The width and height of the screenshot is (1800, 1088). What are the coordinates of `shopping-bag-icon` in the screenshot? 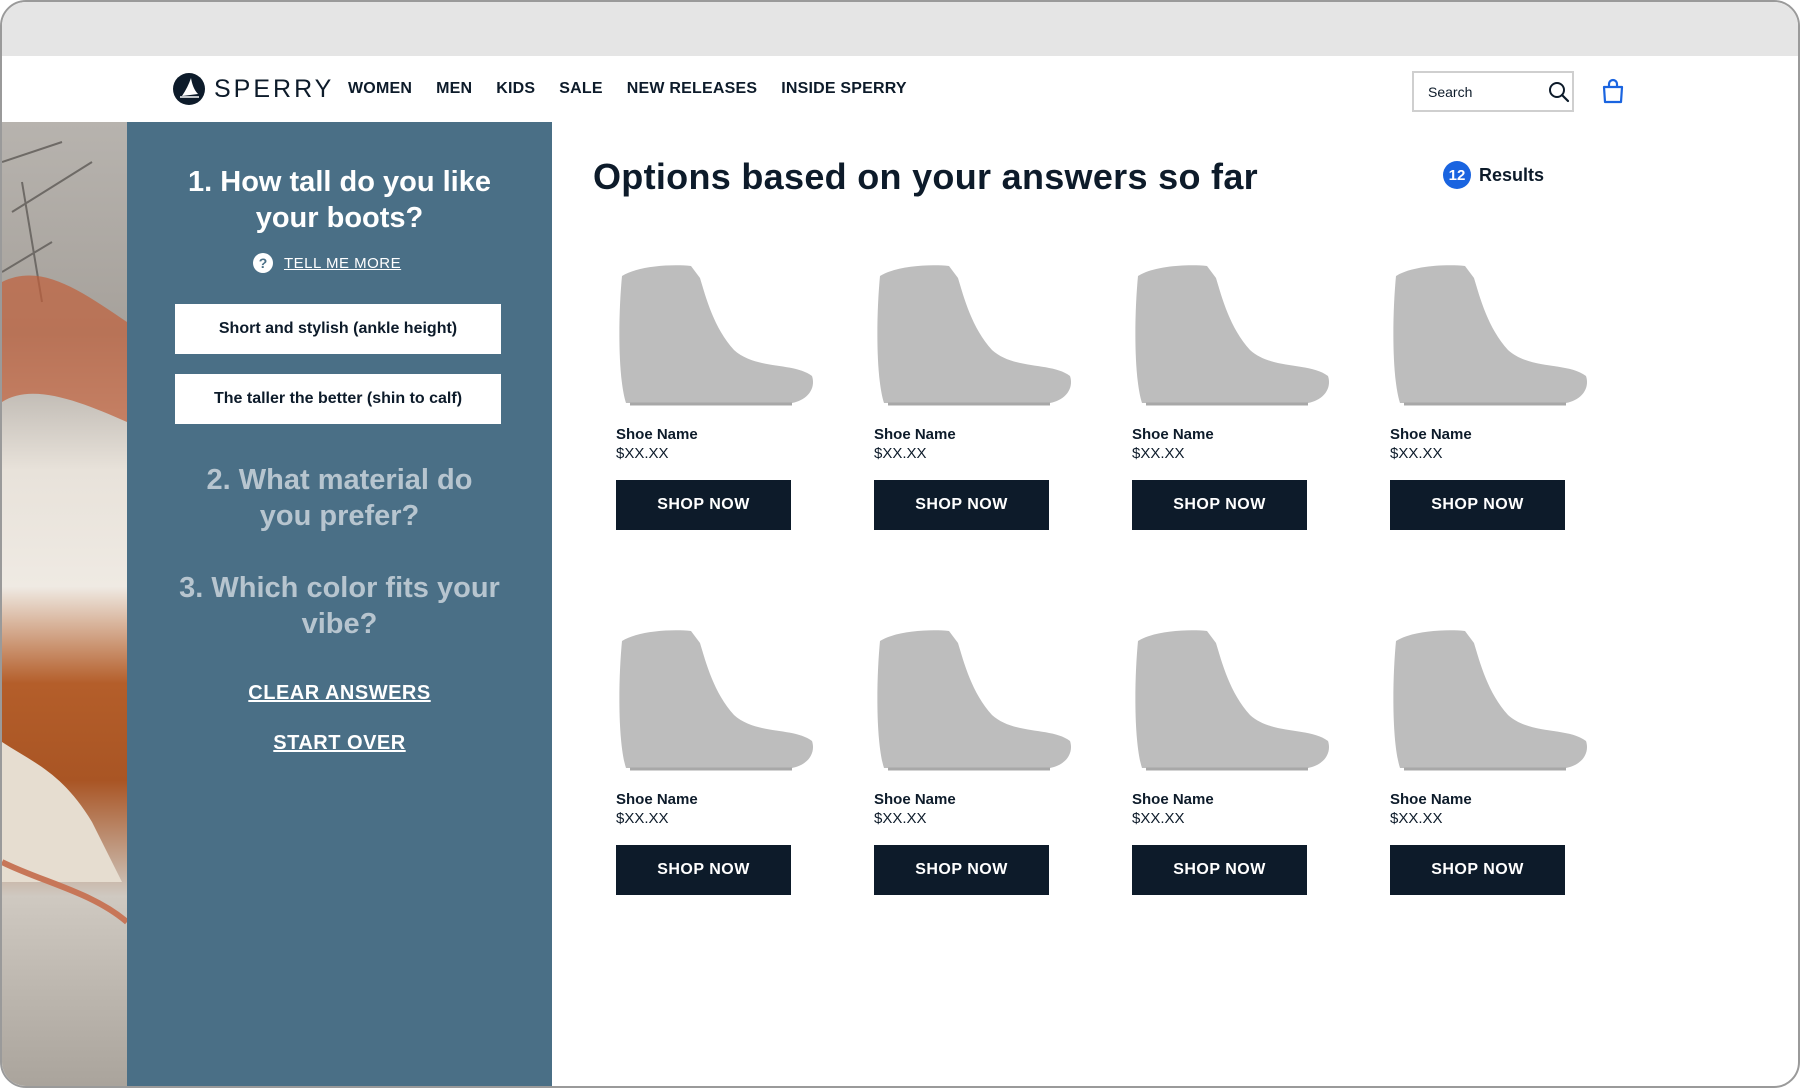 It's located at (1613, 91).